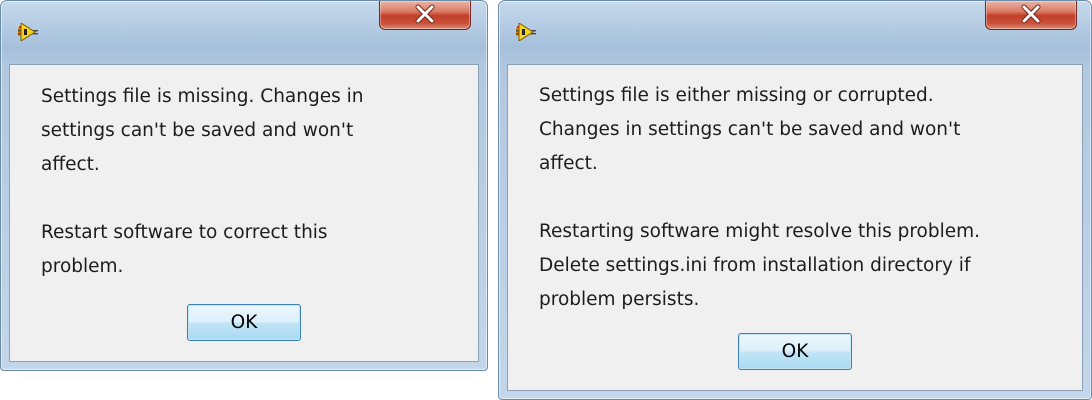  Describe the element at coordinates (202, 96) in the screenshot. I see `message-line: Settings file is missing. Changes in` at that location.